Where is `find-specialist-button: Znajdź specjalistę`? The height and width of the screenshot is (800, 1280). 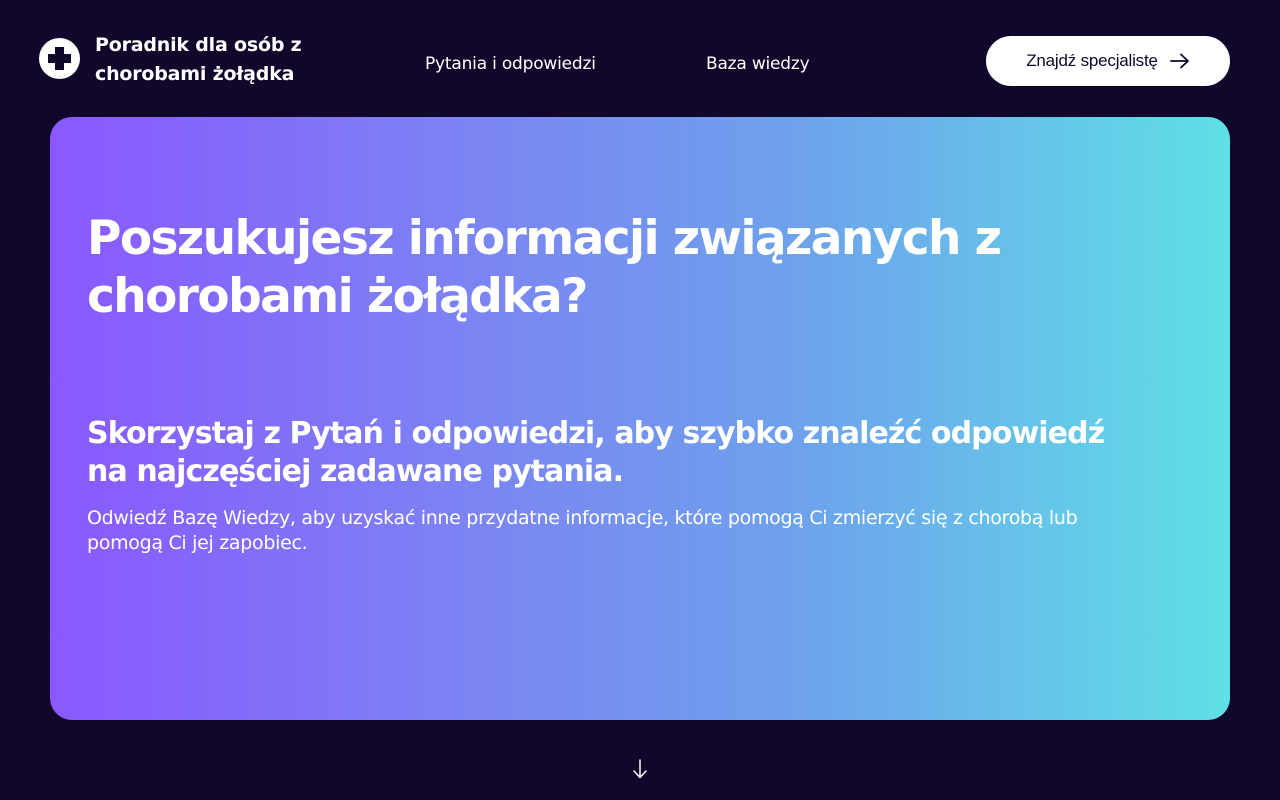
find-specialist-button: Znajdź specjalistę is located at coordinates (1108, 61).